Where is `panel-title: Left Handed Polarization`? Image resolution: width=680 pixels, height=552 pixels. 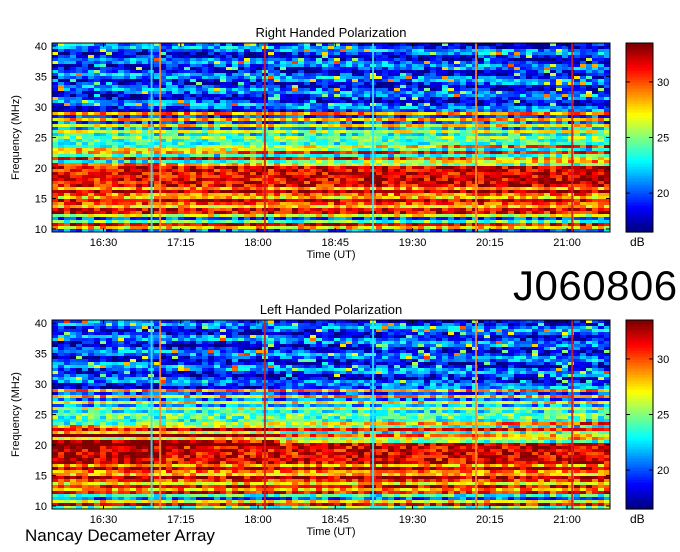 panel-title: Left Handed Polarization is located at coordinates (331, 309).